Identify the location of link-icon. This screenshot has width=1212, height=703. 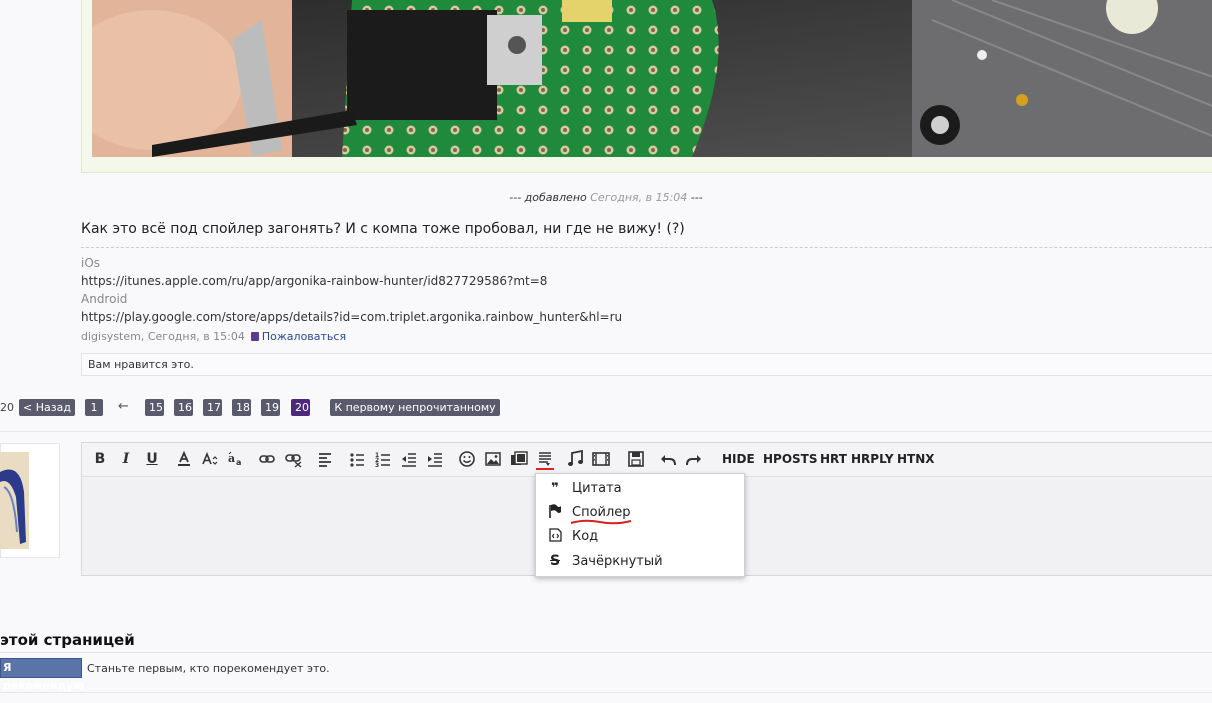
(267, 459).